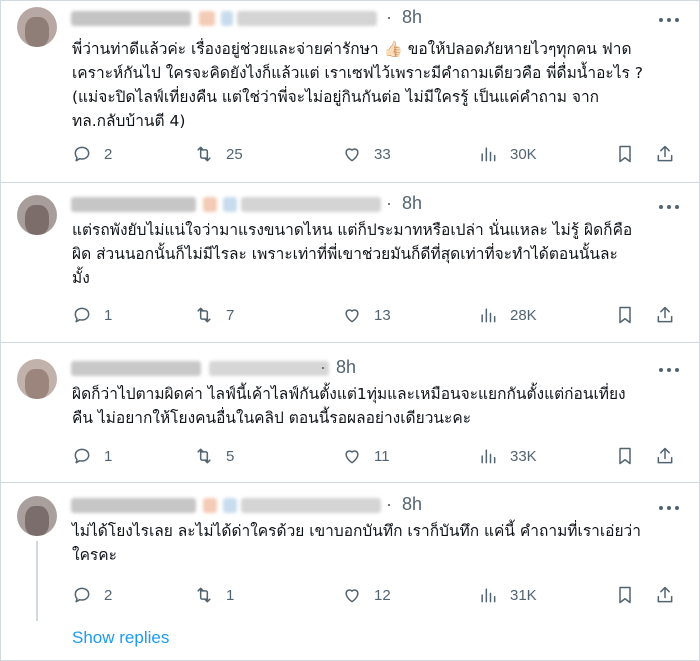 Image resolution: width=700 pixels, height=661 pixels. Describe the element at coordinates (507, 595) in the screenshot. I see `views-button: 31K` at that location.